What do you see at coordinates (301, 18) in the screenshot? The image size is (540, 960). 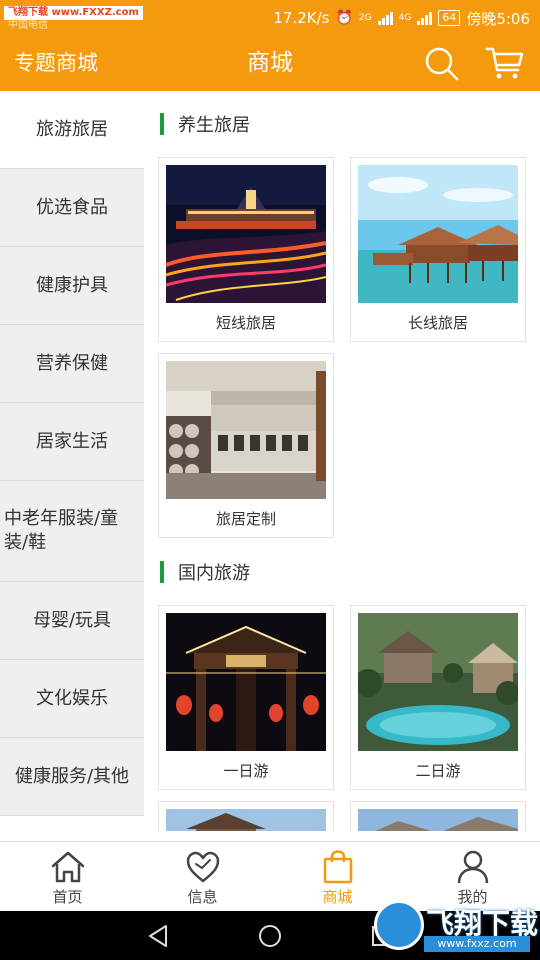 I see `network-speed: 17.2K/s` at bounding box center [301, 18].